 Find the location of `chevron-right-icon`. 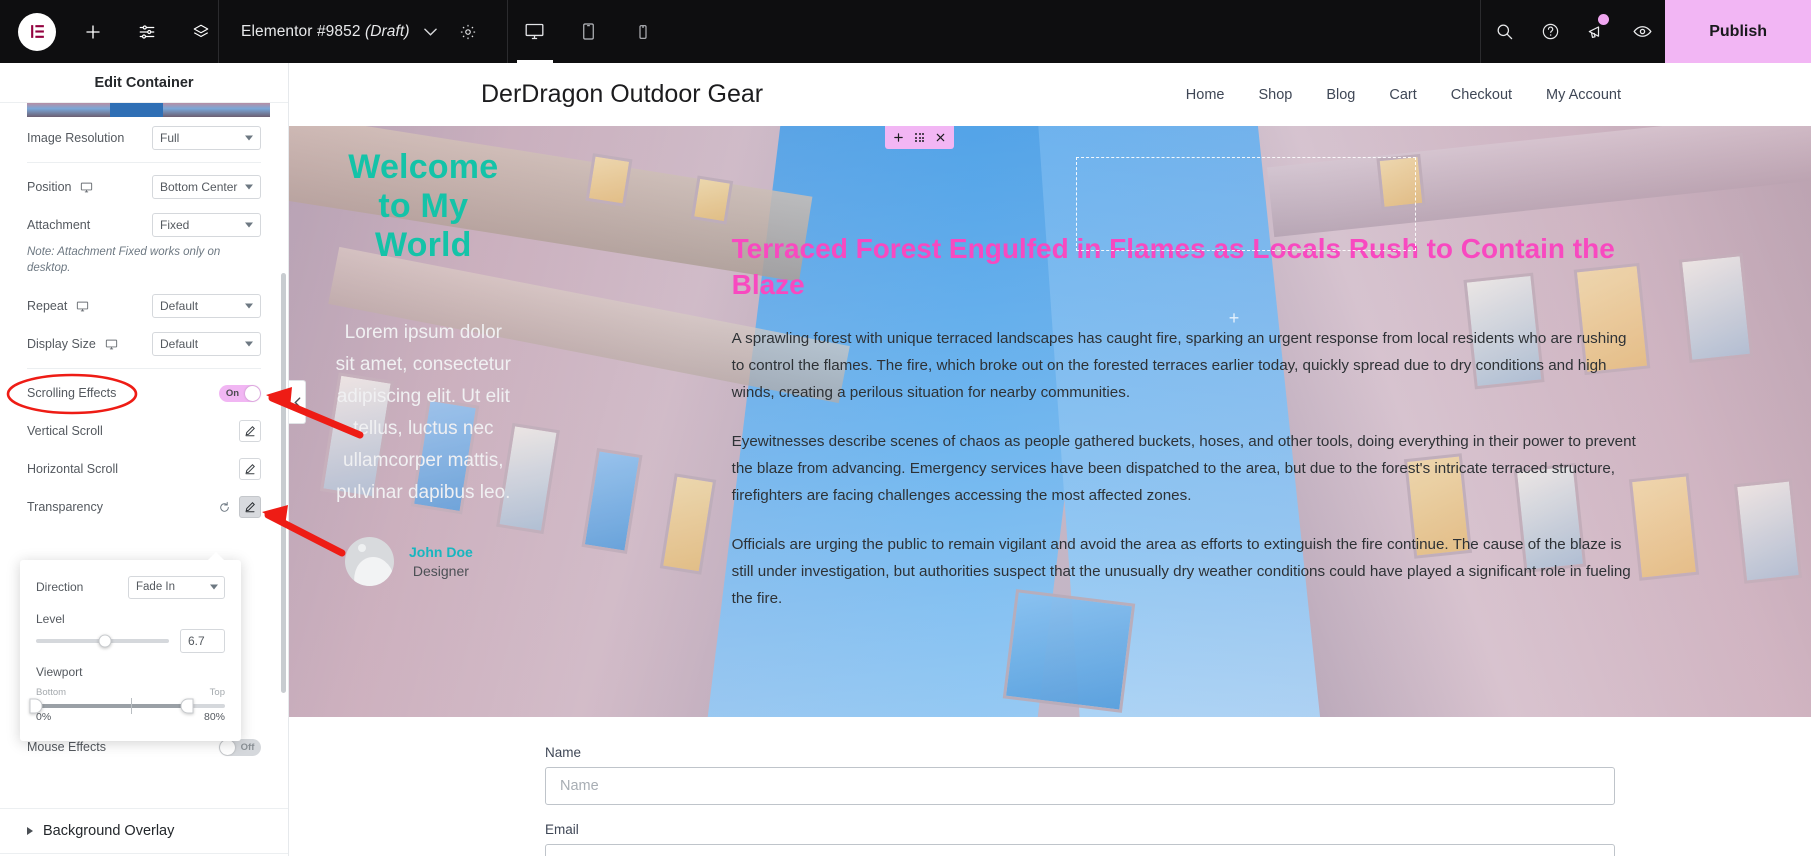

chevron-right-icon is located at coordinates (30, 831).